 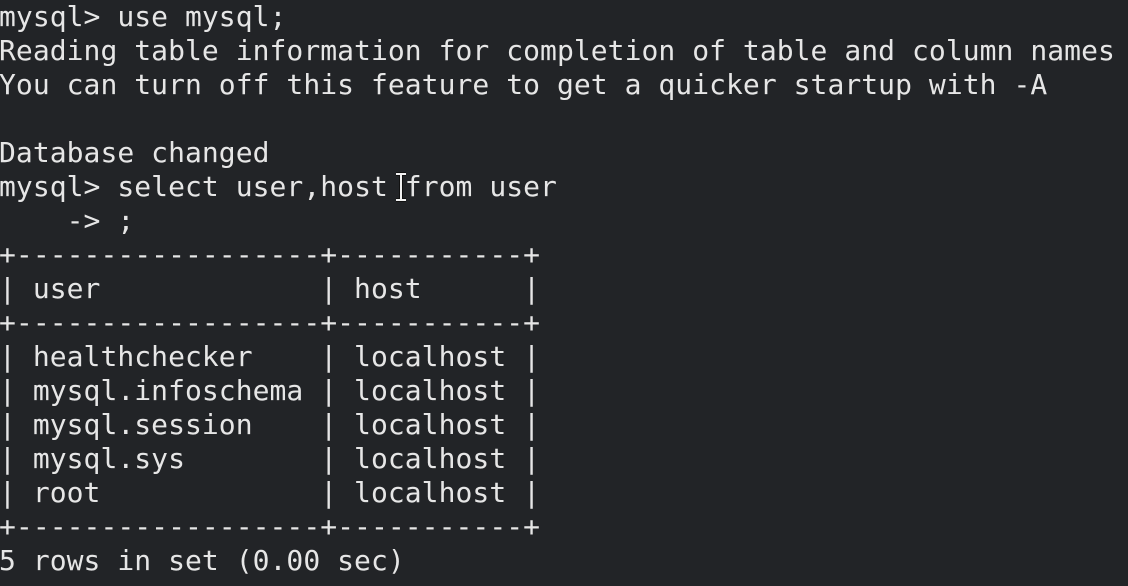 I want to click on command-text: ;, so click(x=126, y=220).